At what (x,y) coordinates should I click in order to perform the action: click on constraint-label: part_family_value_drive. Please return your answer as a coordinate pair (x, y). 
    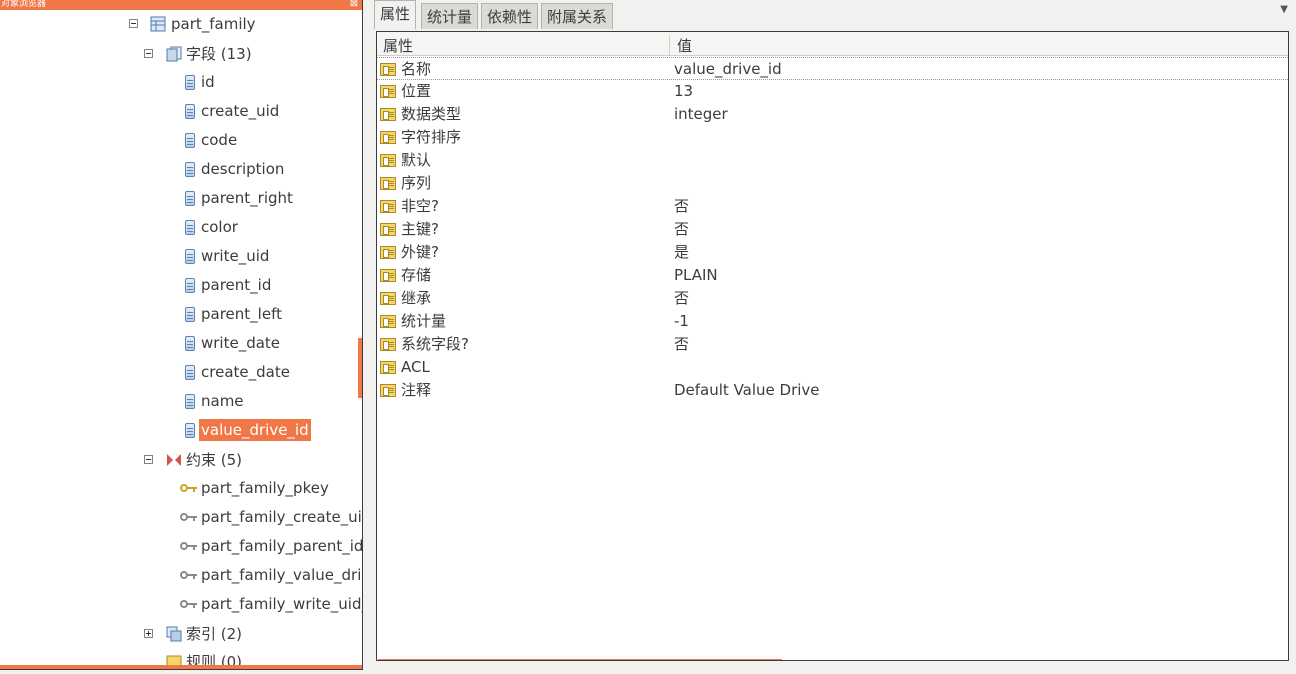
    Looking at the image, I should click on (282, 575).